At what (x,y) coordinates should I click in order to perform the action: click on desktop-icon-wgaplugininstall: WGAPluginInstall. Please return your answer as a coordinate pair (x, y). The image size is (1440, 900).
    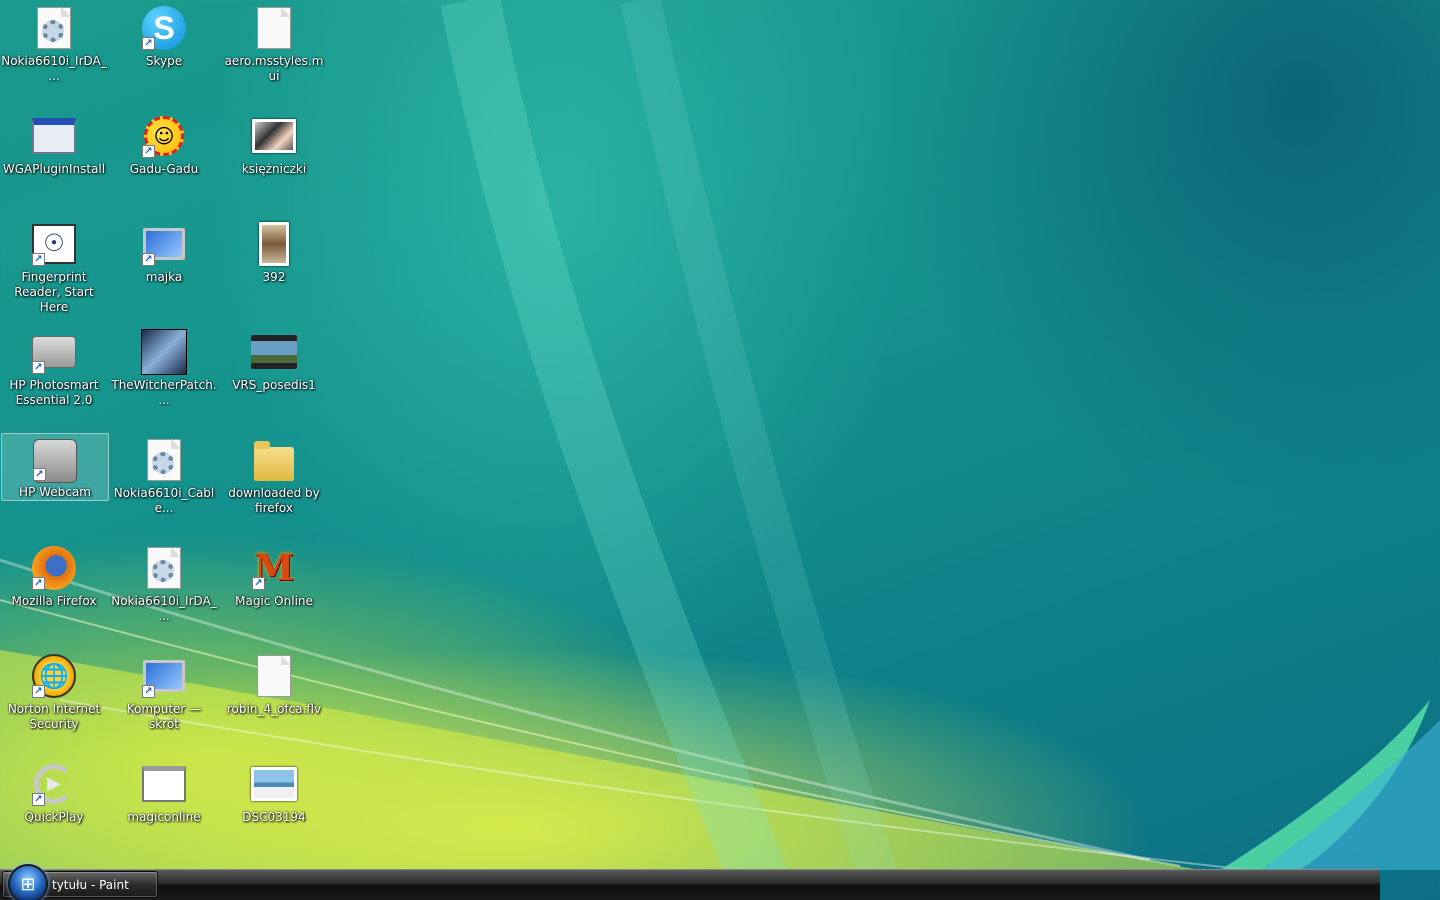
    Looking at the image, I should click on (54, 142).